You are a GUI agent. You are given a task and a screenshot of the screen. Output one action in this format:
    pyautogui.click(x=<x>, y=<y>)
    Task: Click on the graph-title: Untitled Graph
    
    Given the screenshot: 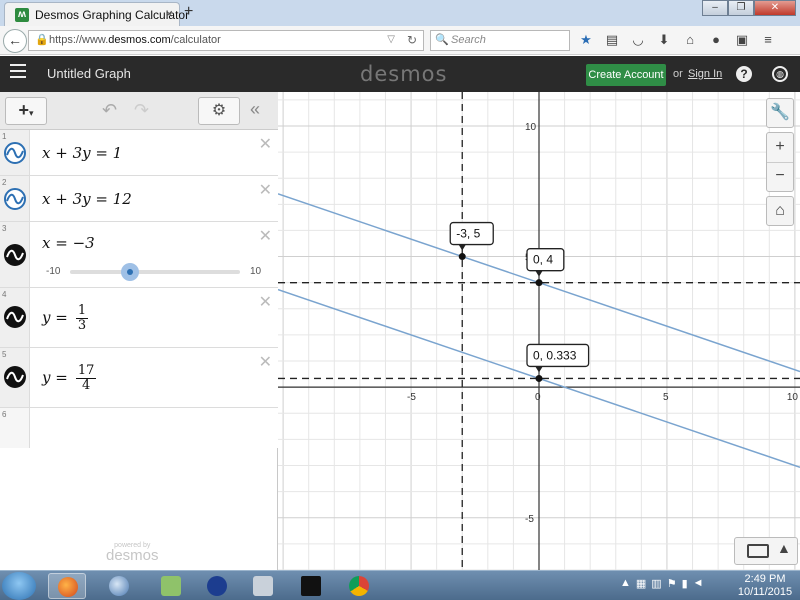 What is the action you would take?
    pyautogui.click(x=89, y=73)
    